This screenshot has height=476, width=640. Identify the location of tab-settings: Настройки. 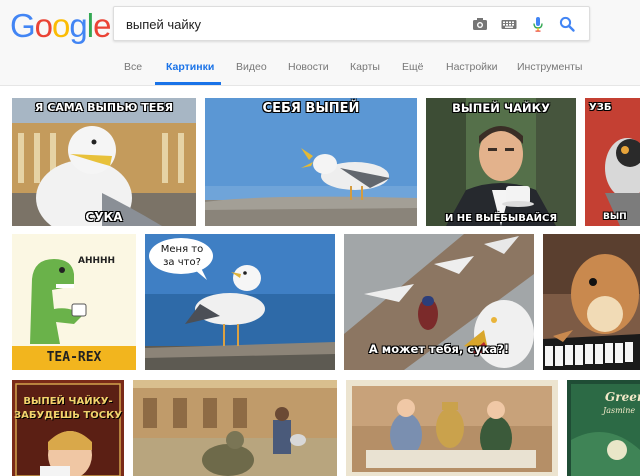
(472, 67).